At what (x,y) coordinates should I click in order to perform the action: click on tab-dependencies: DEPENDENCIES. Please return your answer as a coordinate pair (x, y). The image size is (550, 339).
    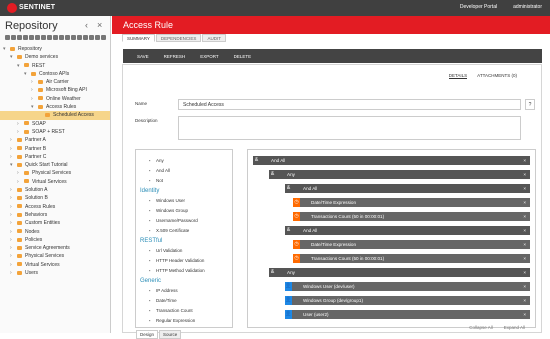
    Looking at the image, I should click on (178, 38).